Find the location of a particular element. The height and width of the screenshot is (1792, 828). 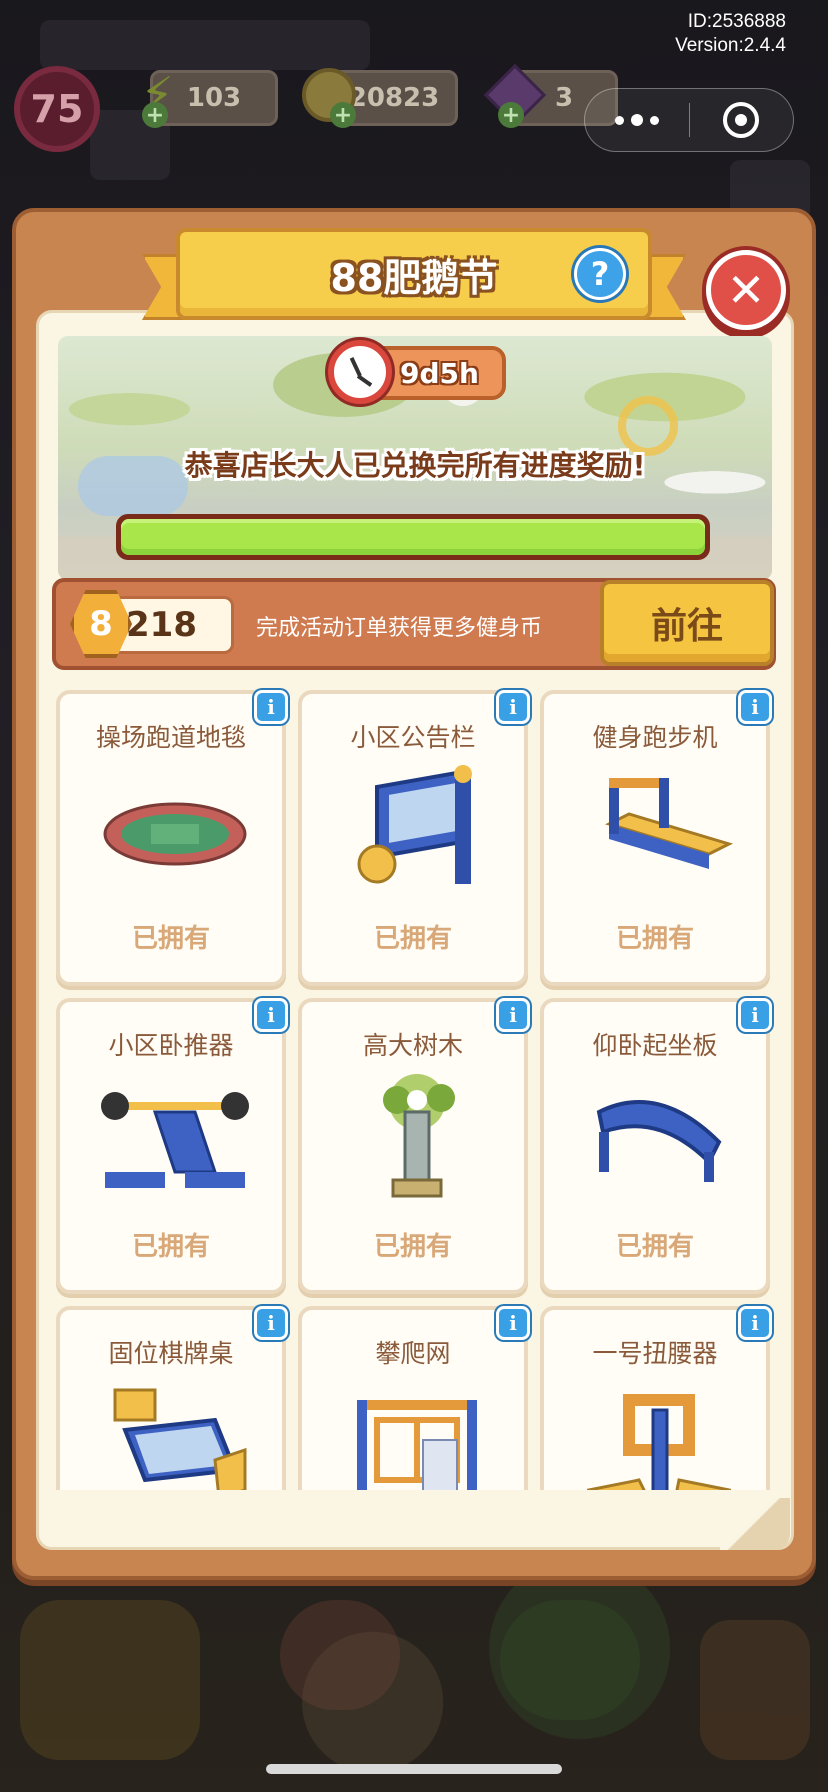

game-version: Version:2.4.4 is located at coordinates (730, 45).